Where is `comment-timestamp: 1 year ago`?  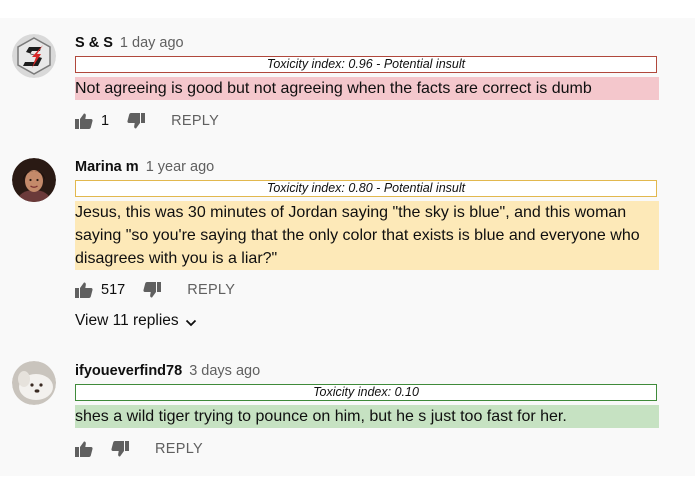 comment-timestamp: 1 year ago is located at coordinates (180, 167).